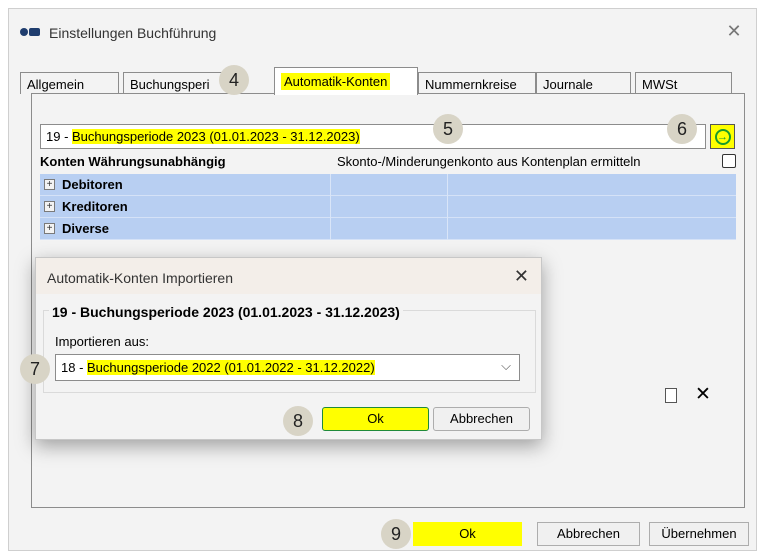 This screenshot has width=758, height=551. What do you see at coordinates (583, 83) in the screenshot?
I see `tab-journale: Journale` at bounding box center [583, 83].